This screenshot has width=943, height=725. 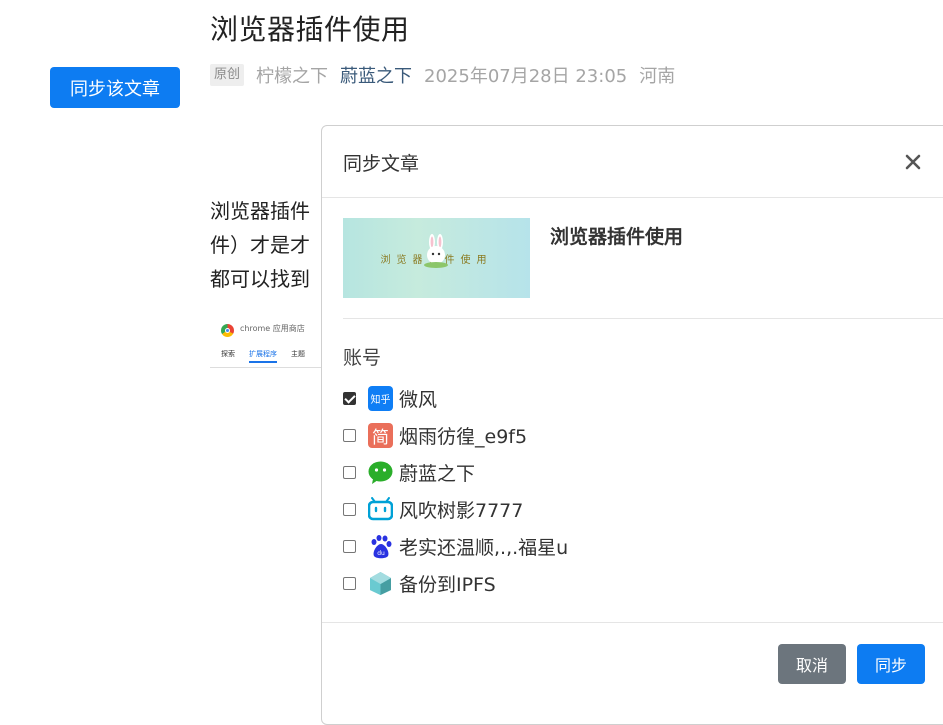 I want to click on body-line: 浏览器插件, so click(x=260, y=211).